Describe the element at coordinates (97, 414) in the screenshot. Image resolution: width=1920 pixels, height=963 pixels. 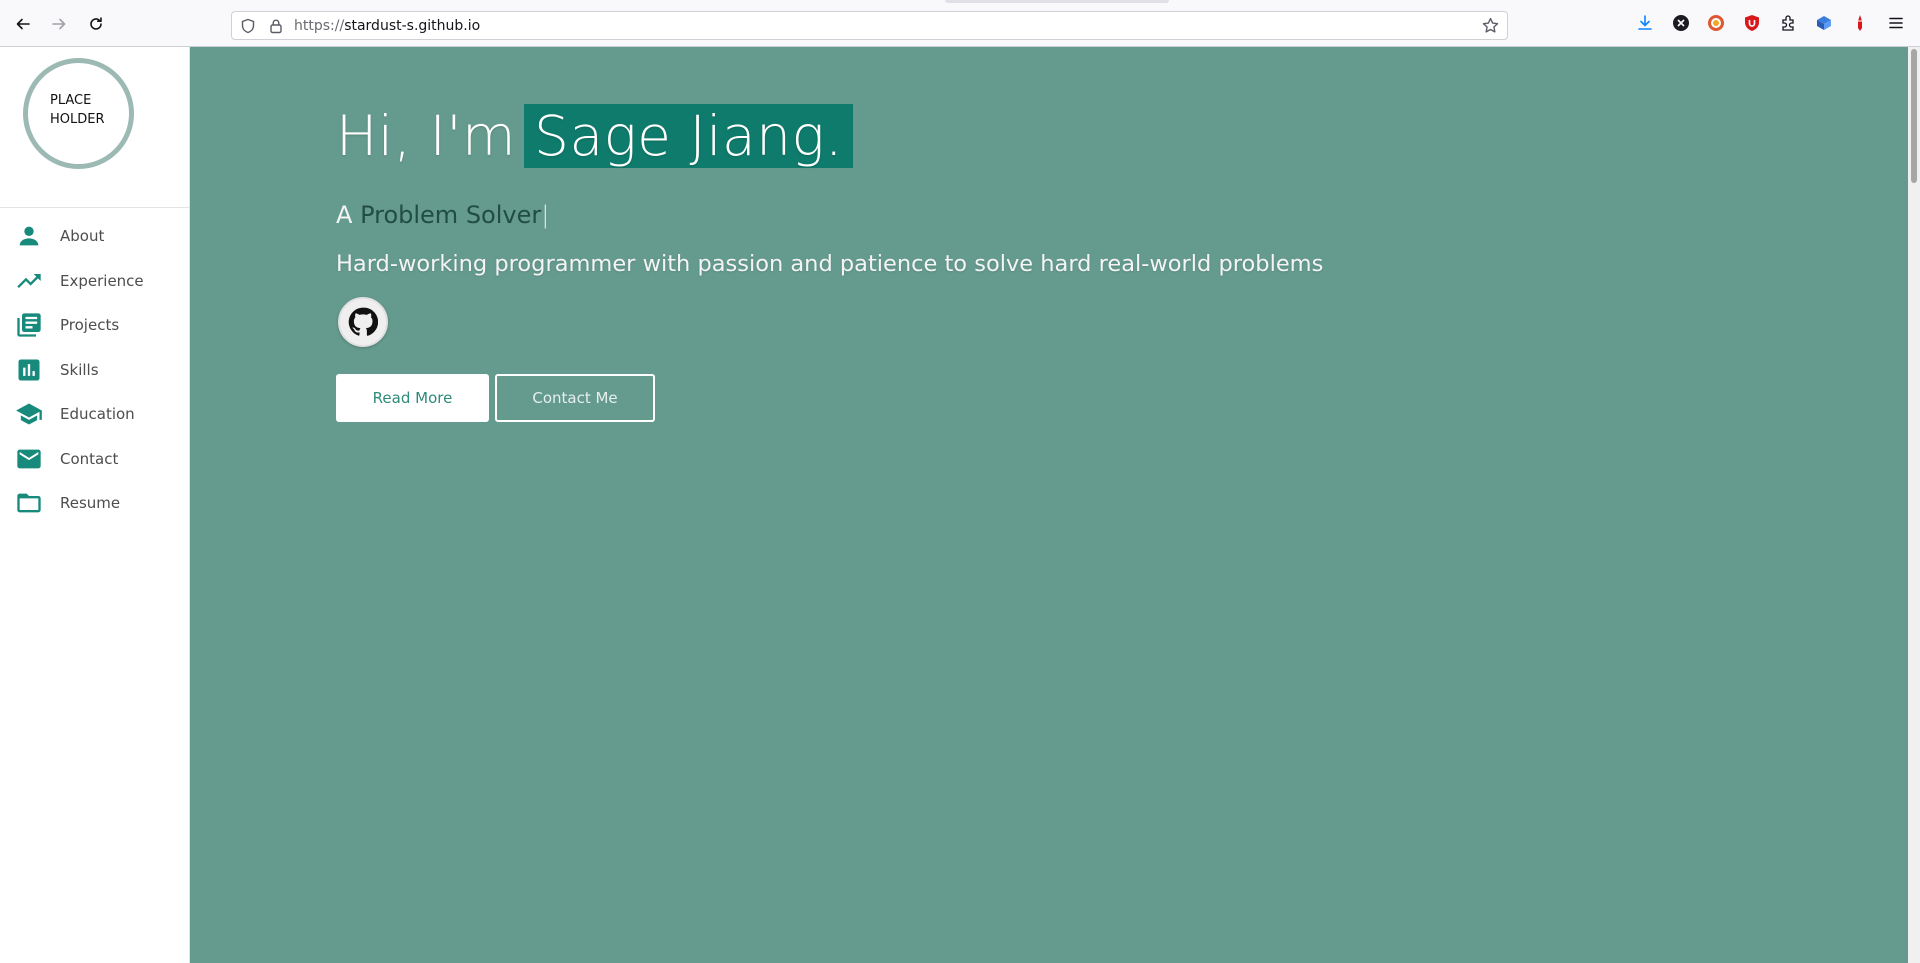
I see `sidebar-item-label: Education` at that location.